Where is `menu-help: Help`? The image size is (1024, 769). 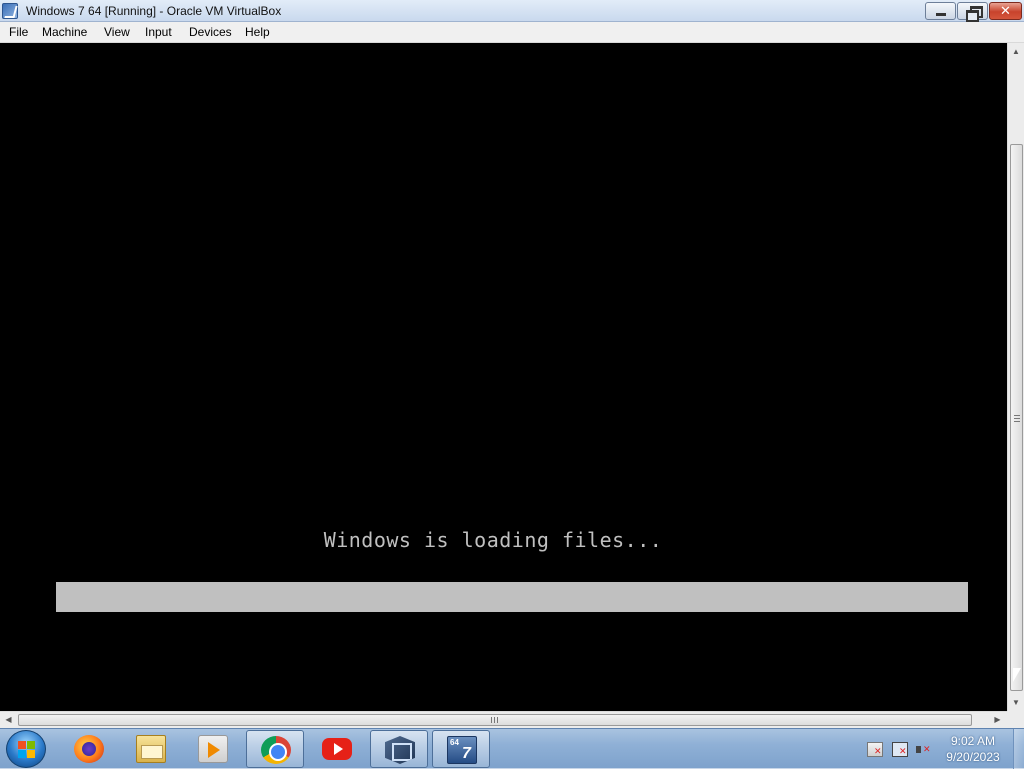
menu-help: Help is located at coordinates (257, 32).